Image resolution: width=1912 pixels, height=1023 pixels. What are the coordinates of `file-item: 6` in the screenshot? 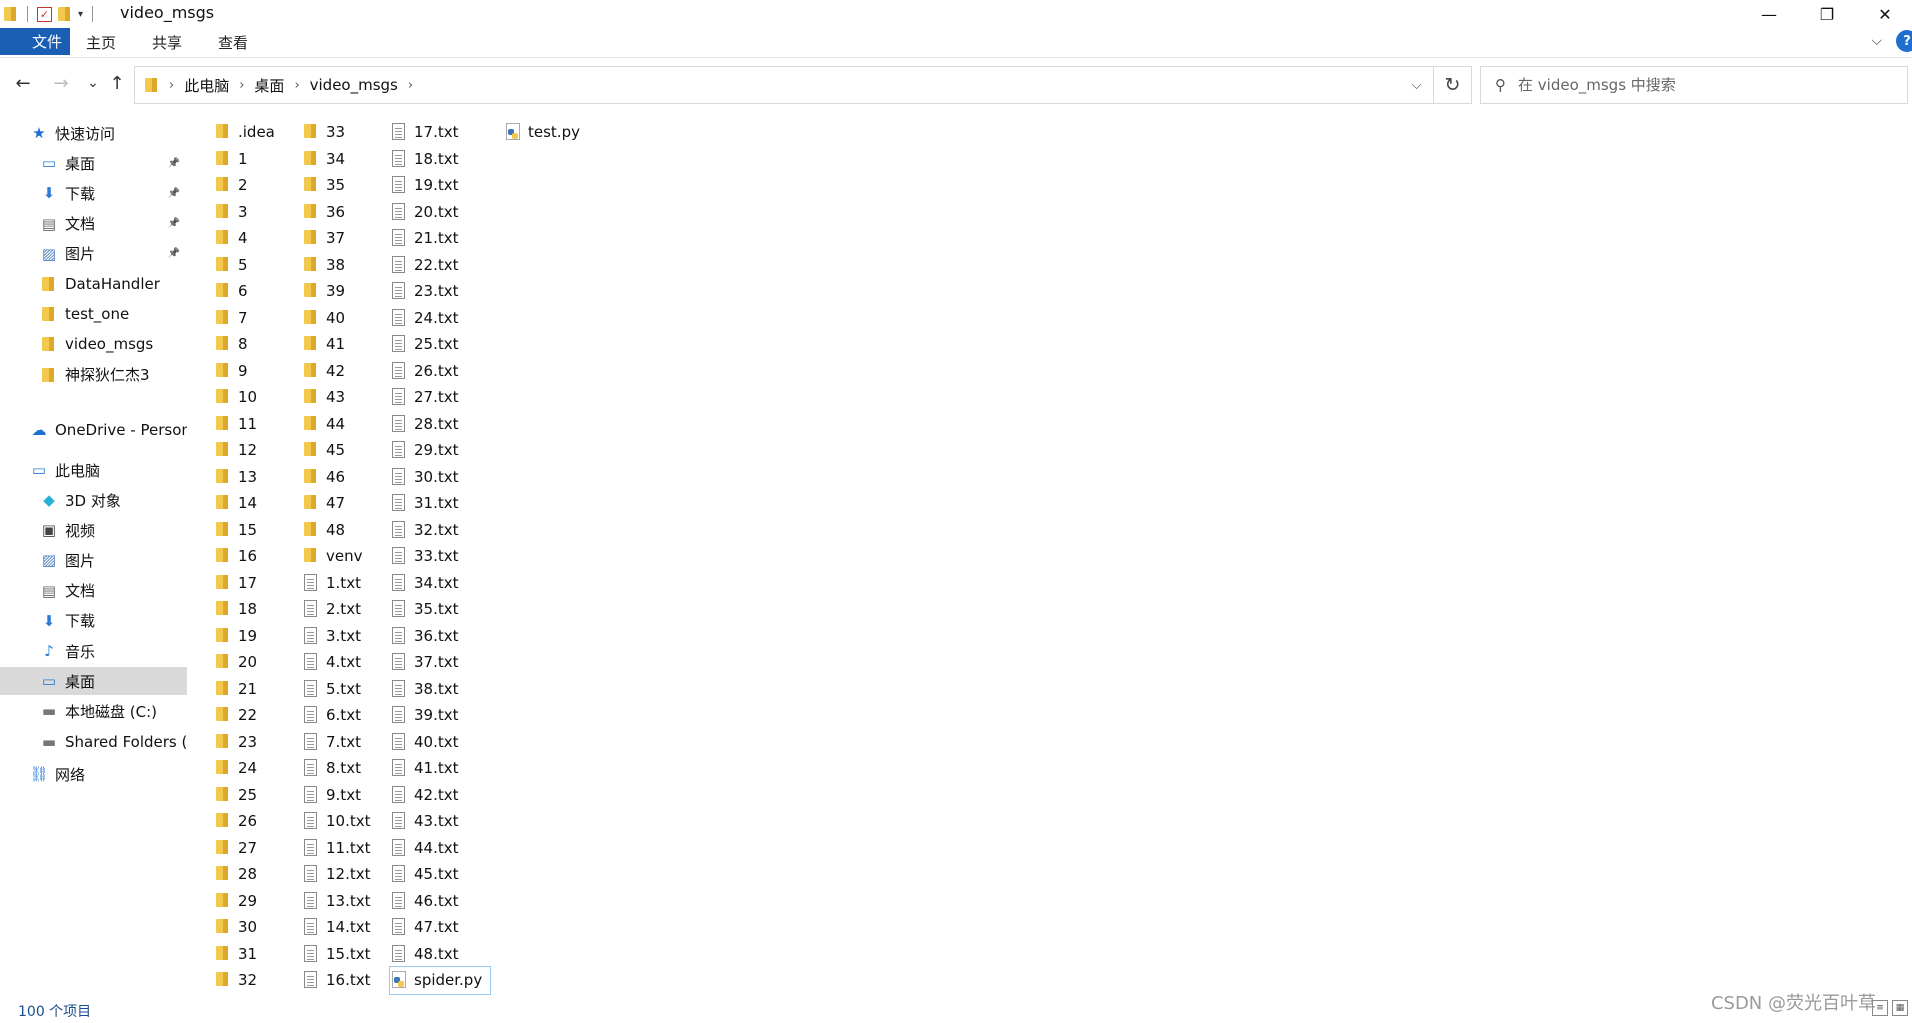 It's located at (254, 291).